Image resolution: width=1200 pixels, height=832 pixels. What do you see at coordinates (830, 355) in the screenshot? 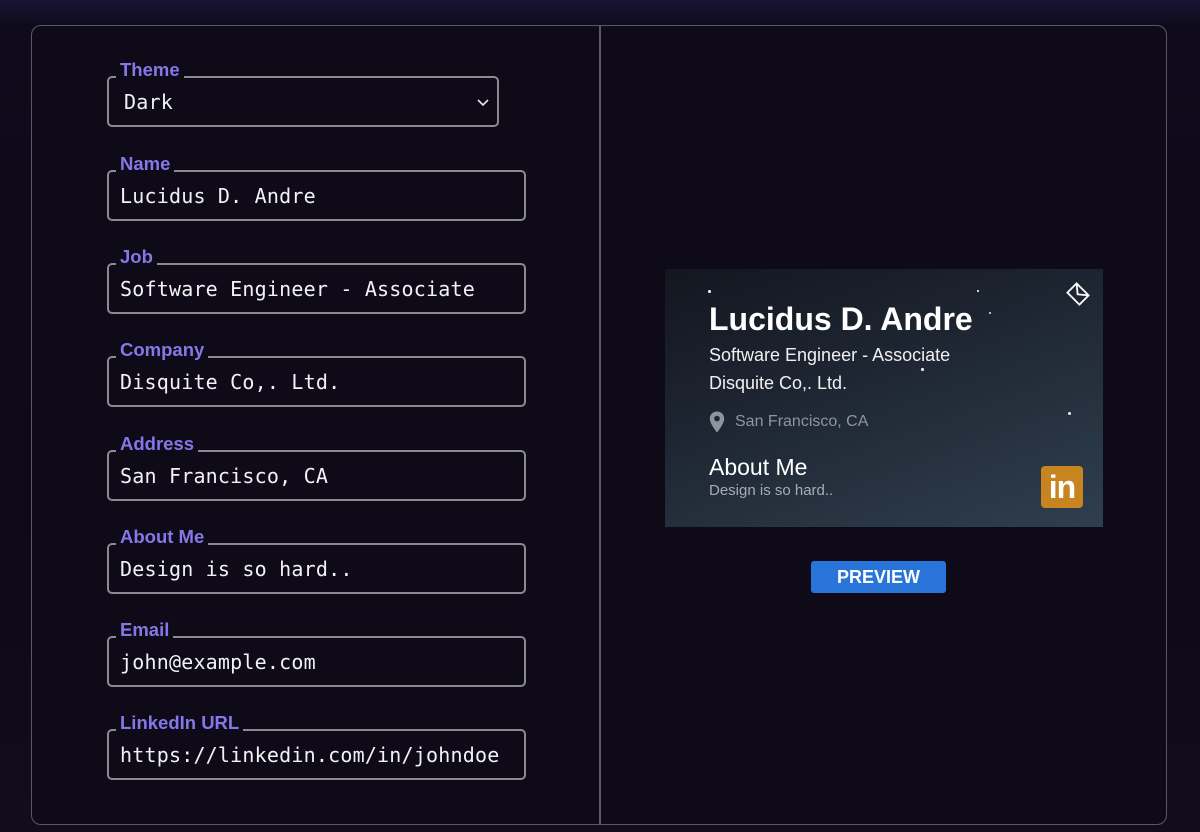
I see `card-job: Software Engineer - Associate` at bounding box center [830, 355].